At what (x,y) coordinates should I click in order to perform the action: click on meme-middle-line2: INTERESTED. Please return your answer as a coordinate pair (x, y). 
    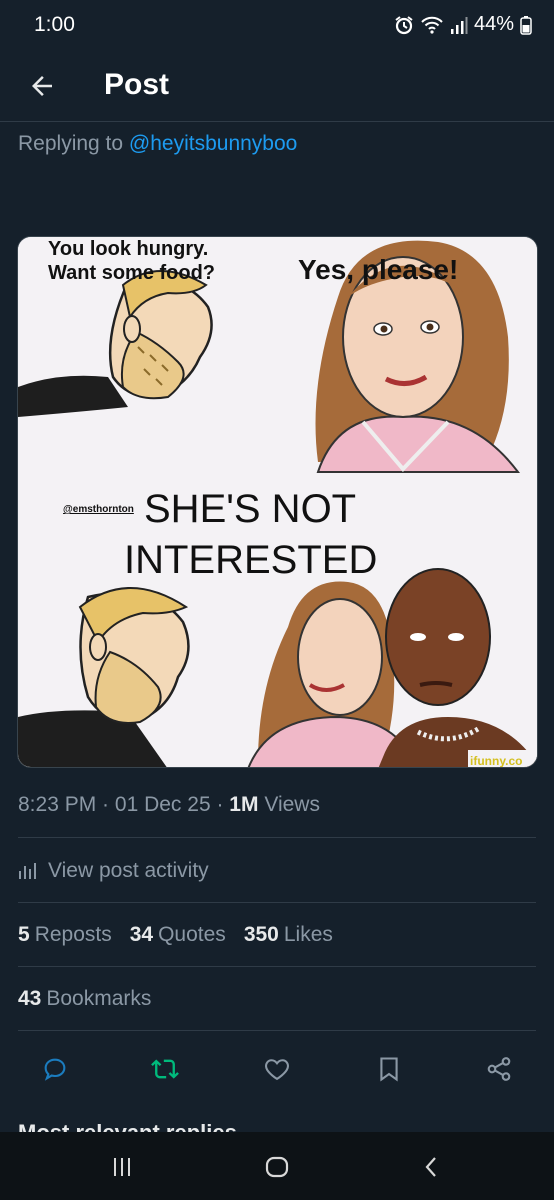
    Looking at the image, I should click on (250, 560).